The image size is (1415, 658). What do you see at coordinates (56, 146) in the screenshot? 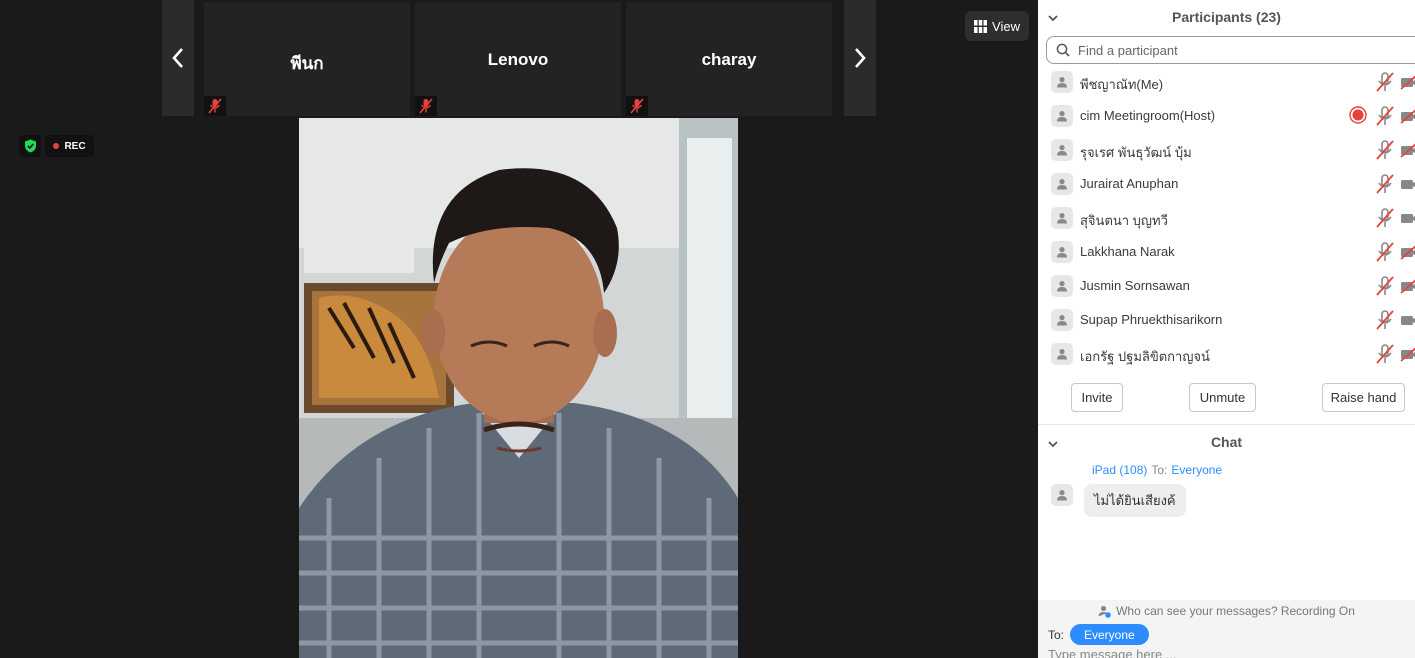
I see `recording-dot-icon` at bounding box center [56, 146].